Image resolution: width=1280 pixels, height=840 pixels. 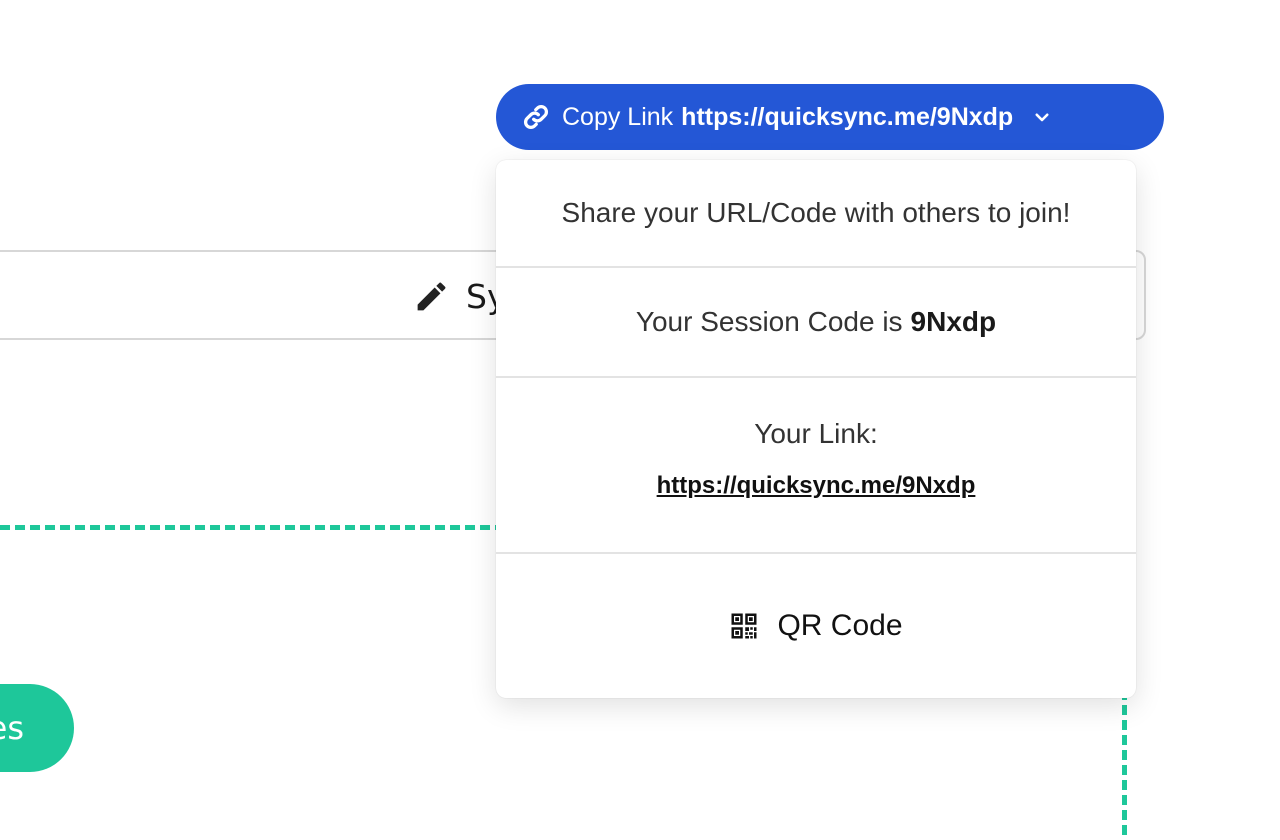 I want to click on copy-link-label: Copy Link, so click(x=618, y=116).